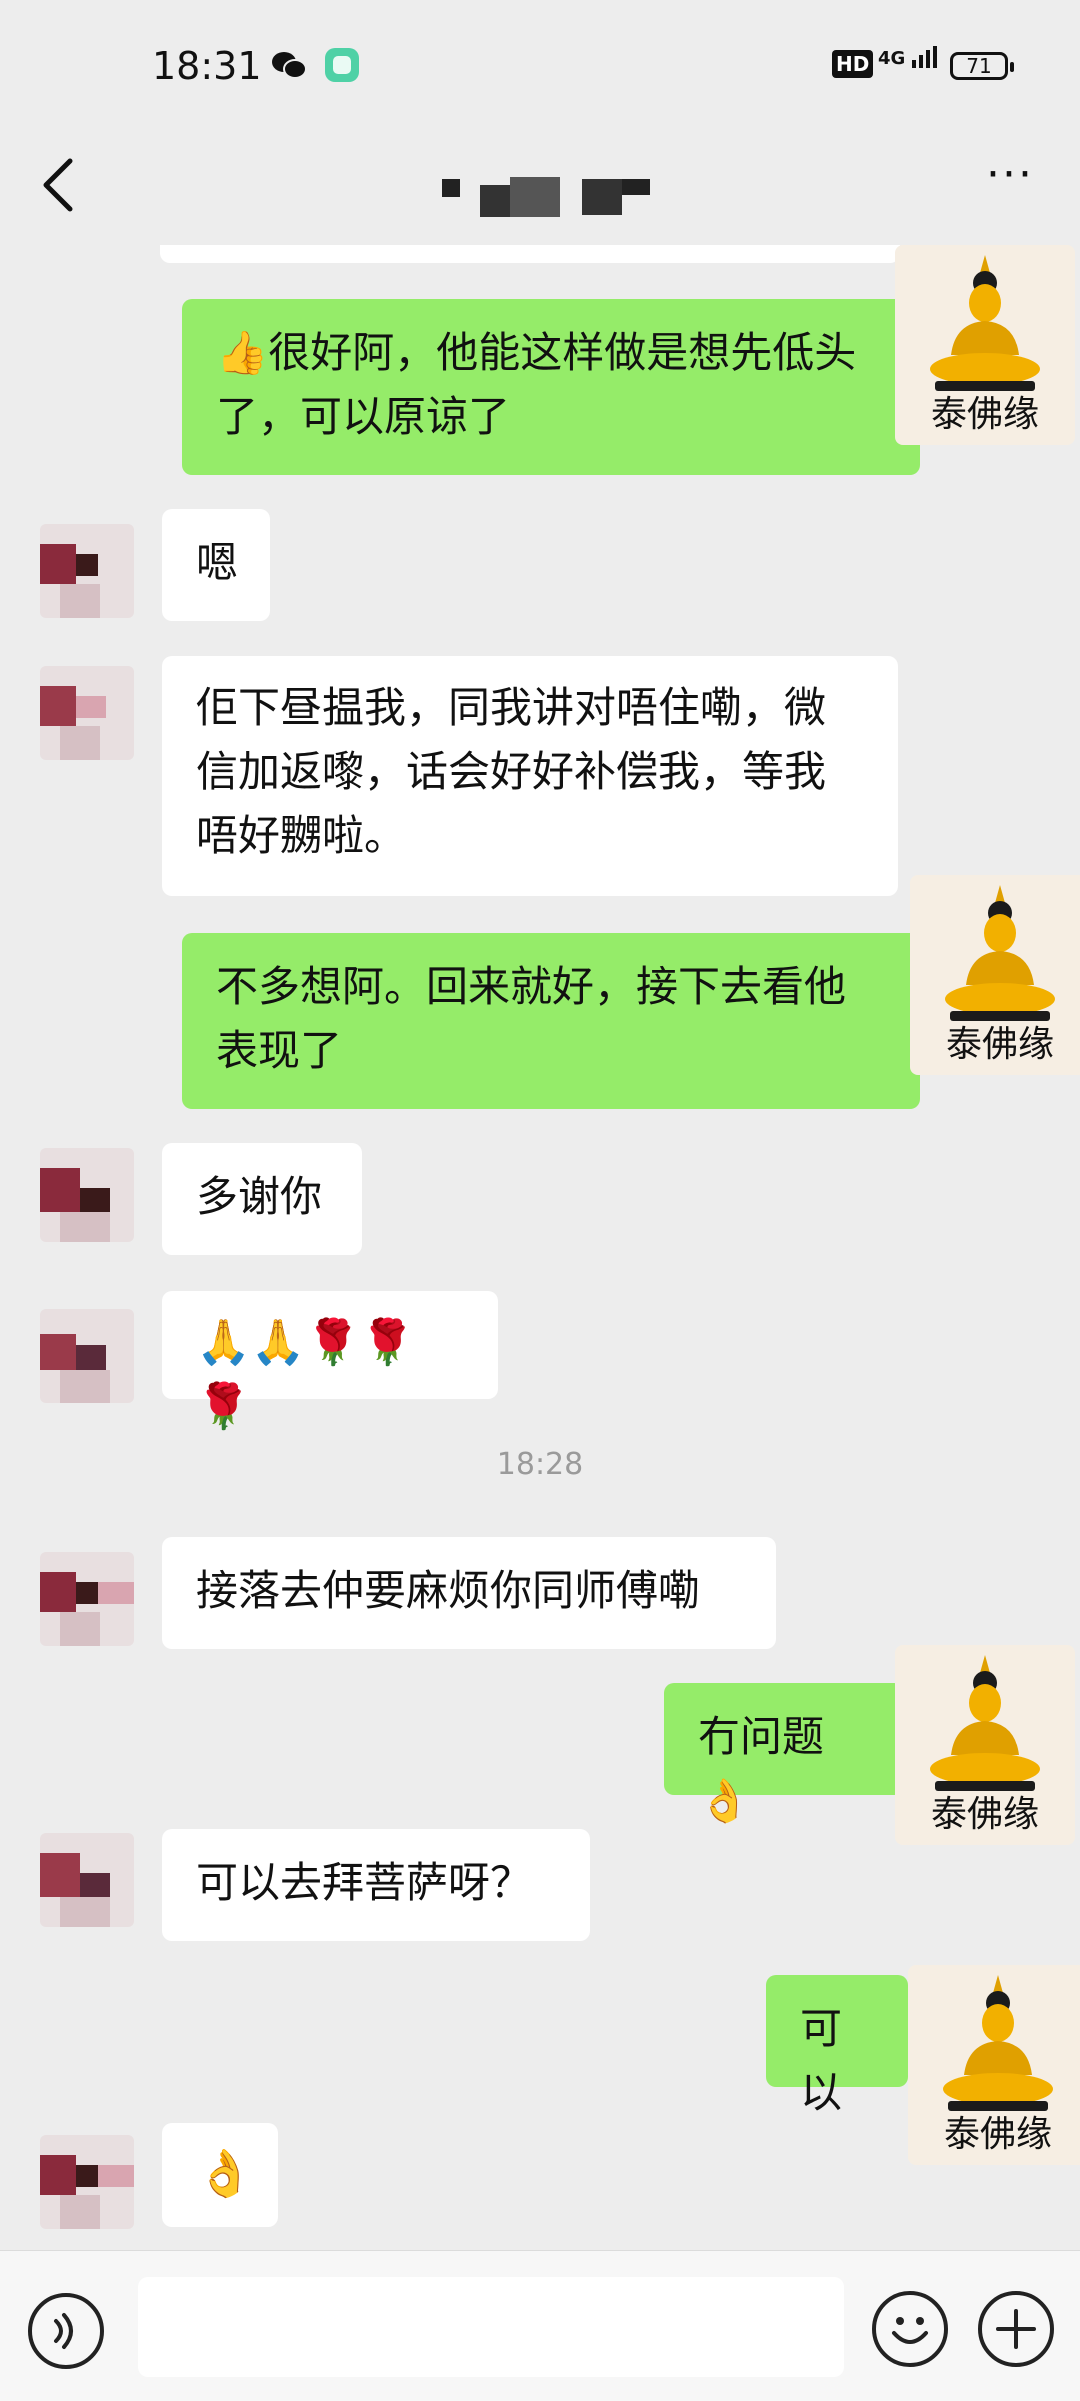 This screenshot has height=2401, width=1080. Describe the element at coordinates (342, 65) in the screenshot. I see `app-icon` at that location.